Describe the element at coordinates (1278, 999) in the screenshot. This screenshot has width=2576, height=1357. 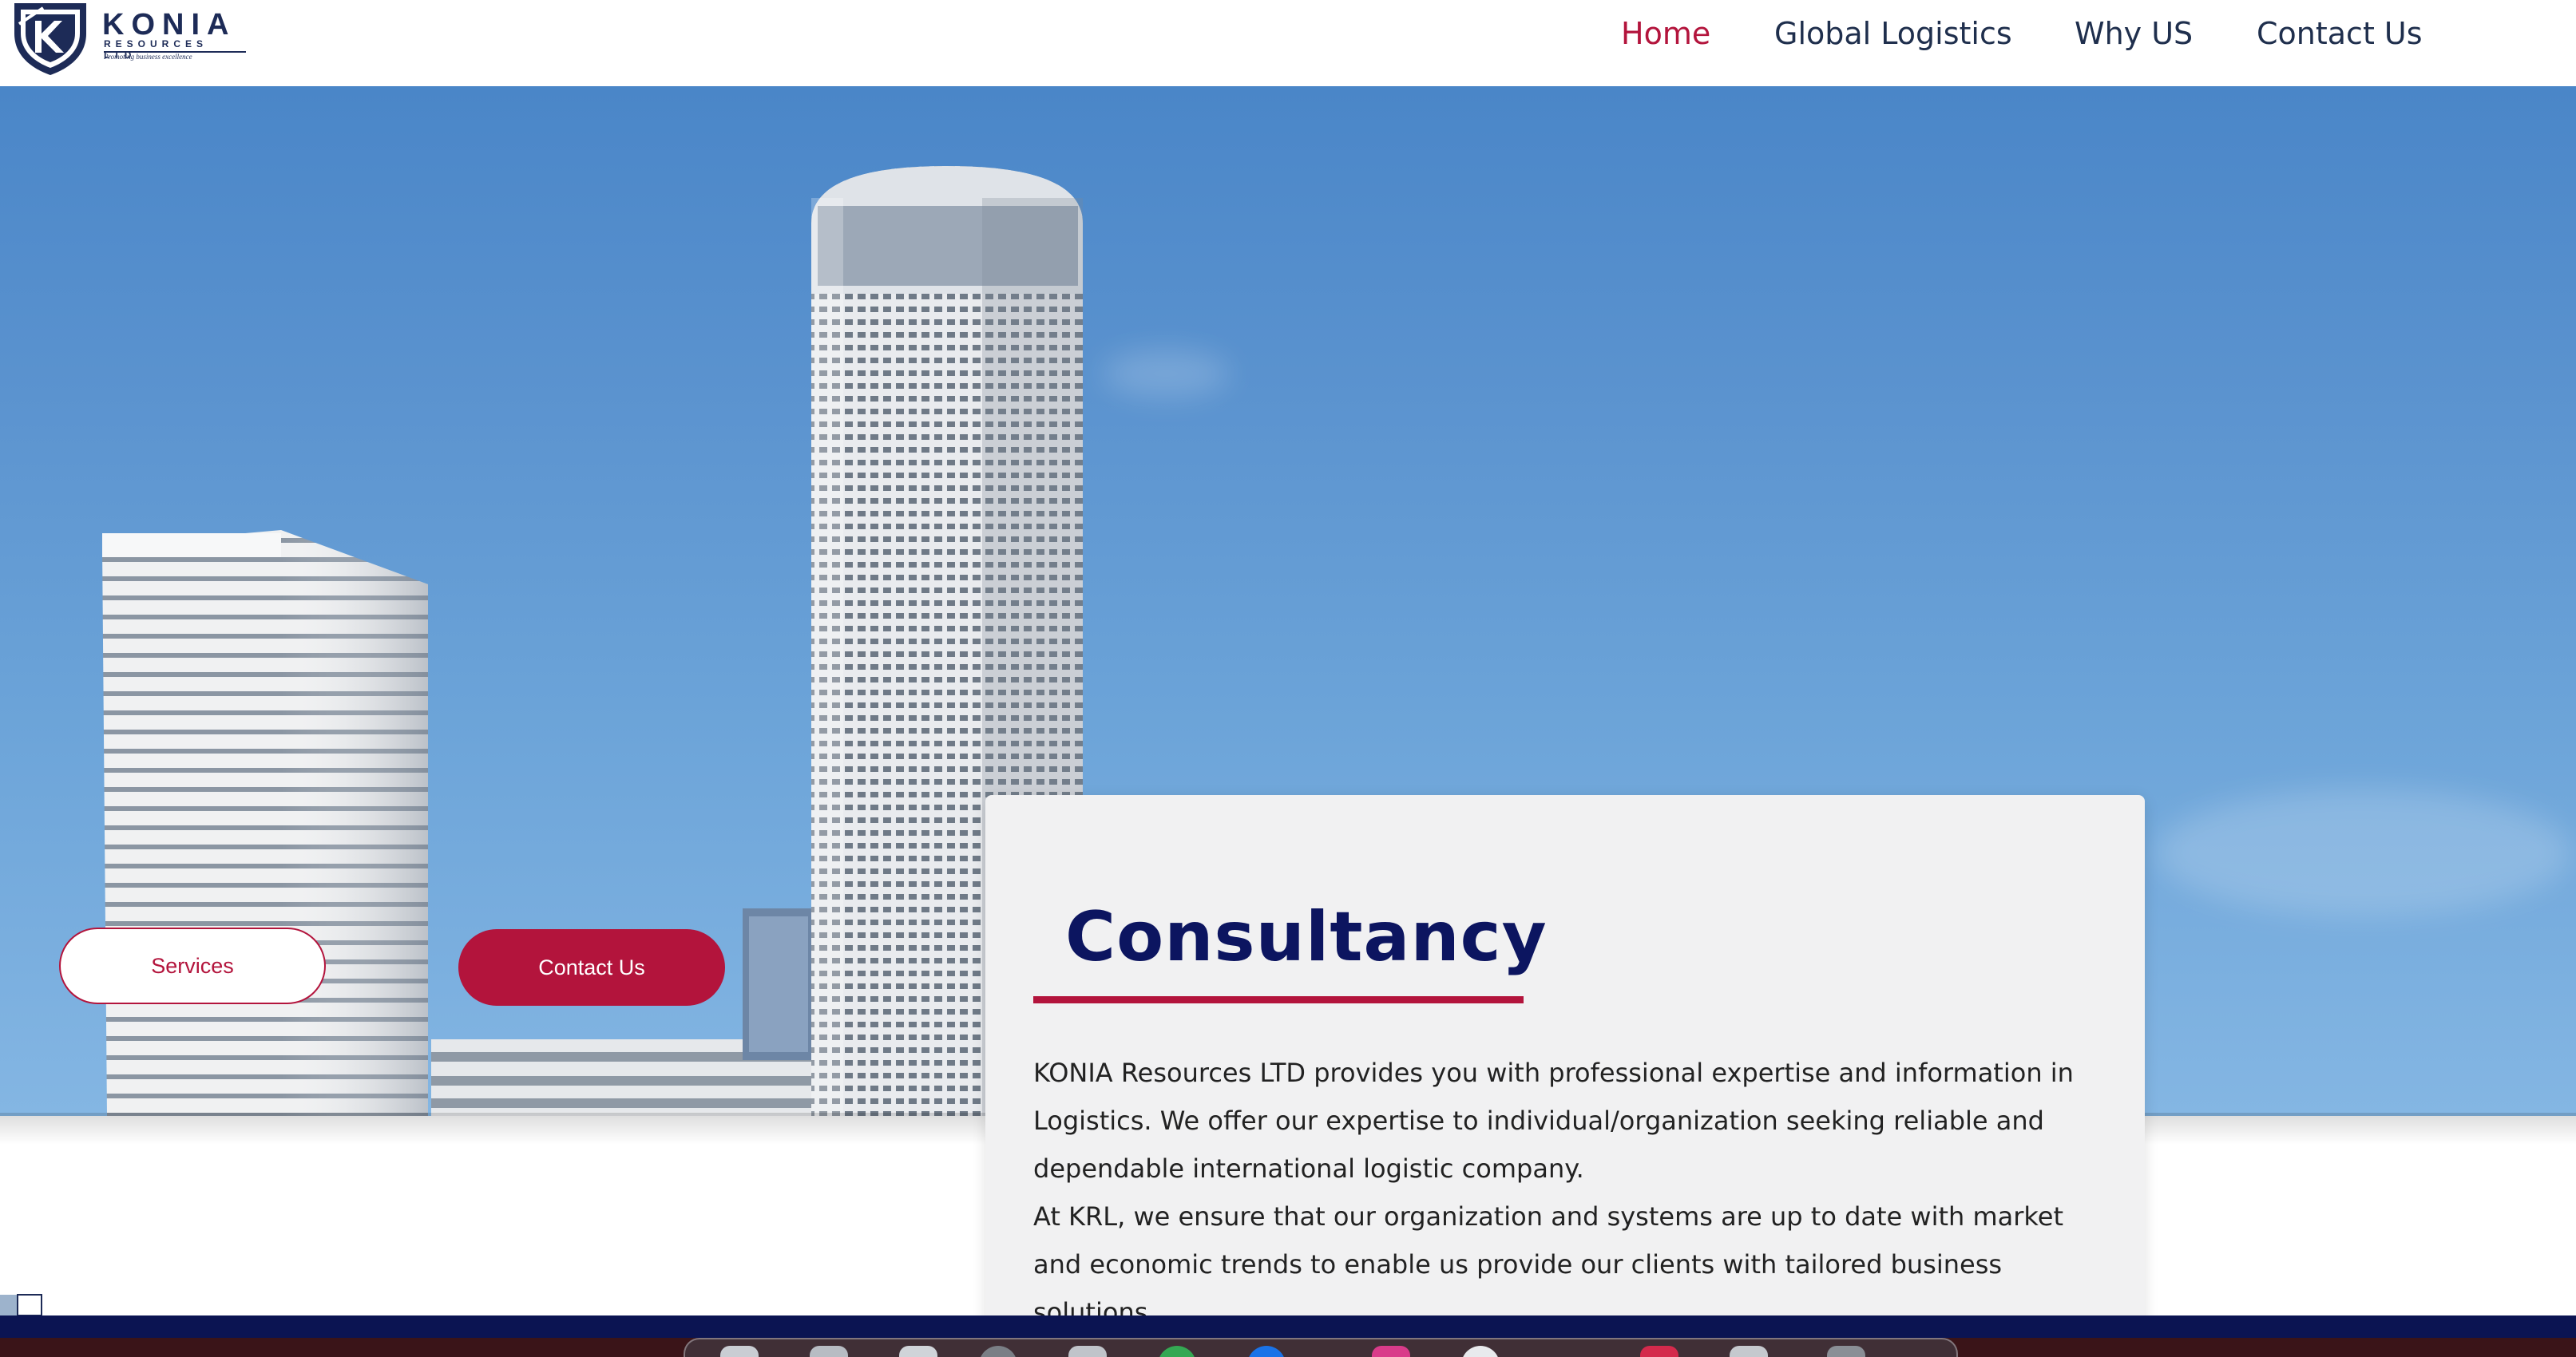
I see `title-underline` at that location.